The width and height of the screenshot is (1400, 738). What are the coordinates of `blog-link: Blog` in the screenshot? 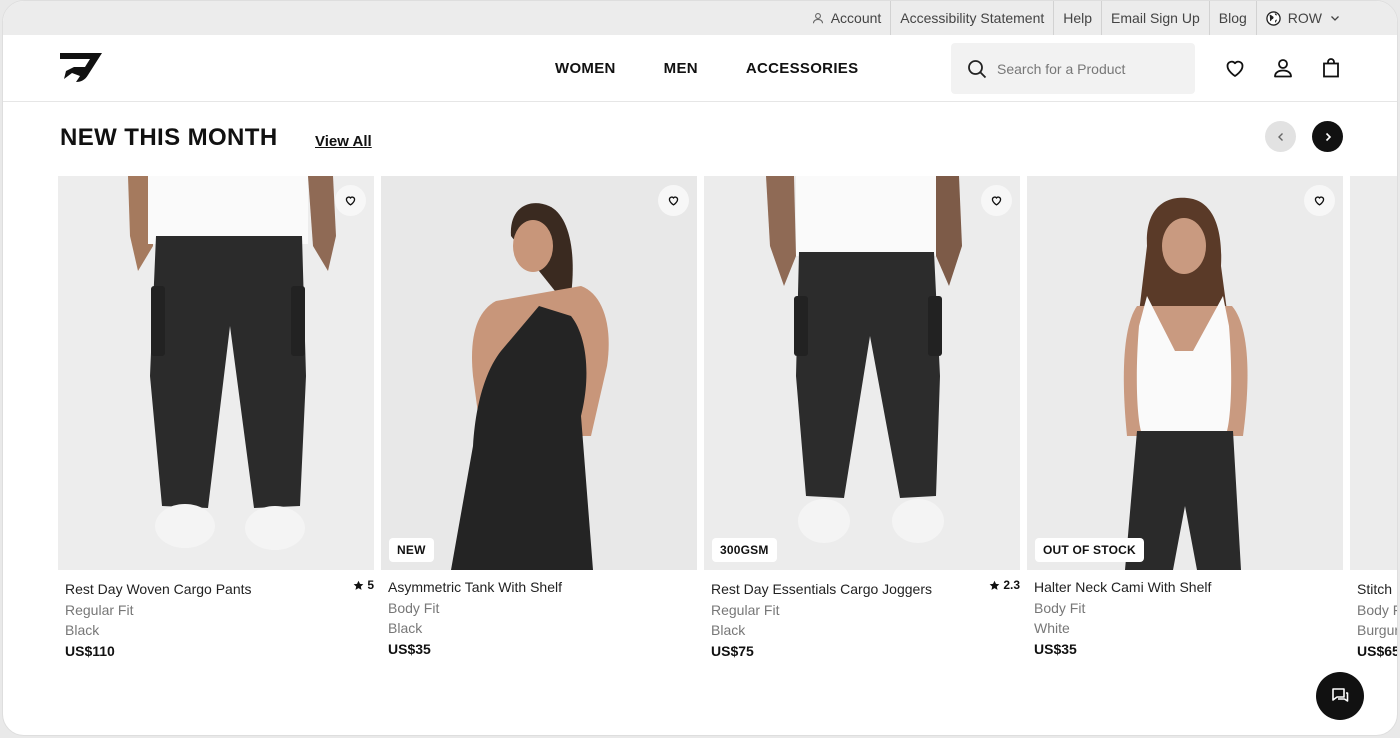 It's located at (1232, 18).